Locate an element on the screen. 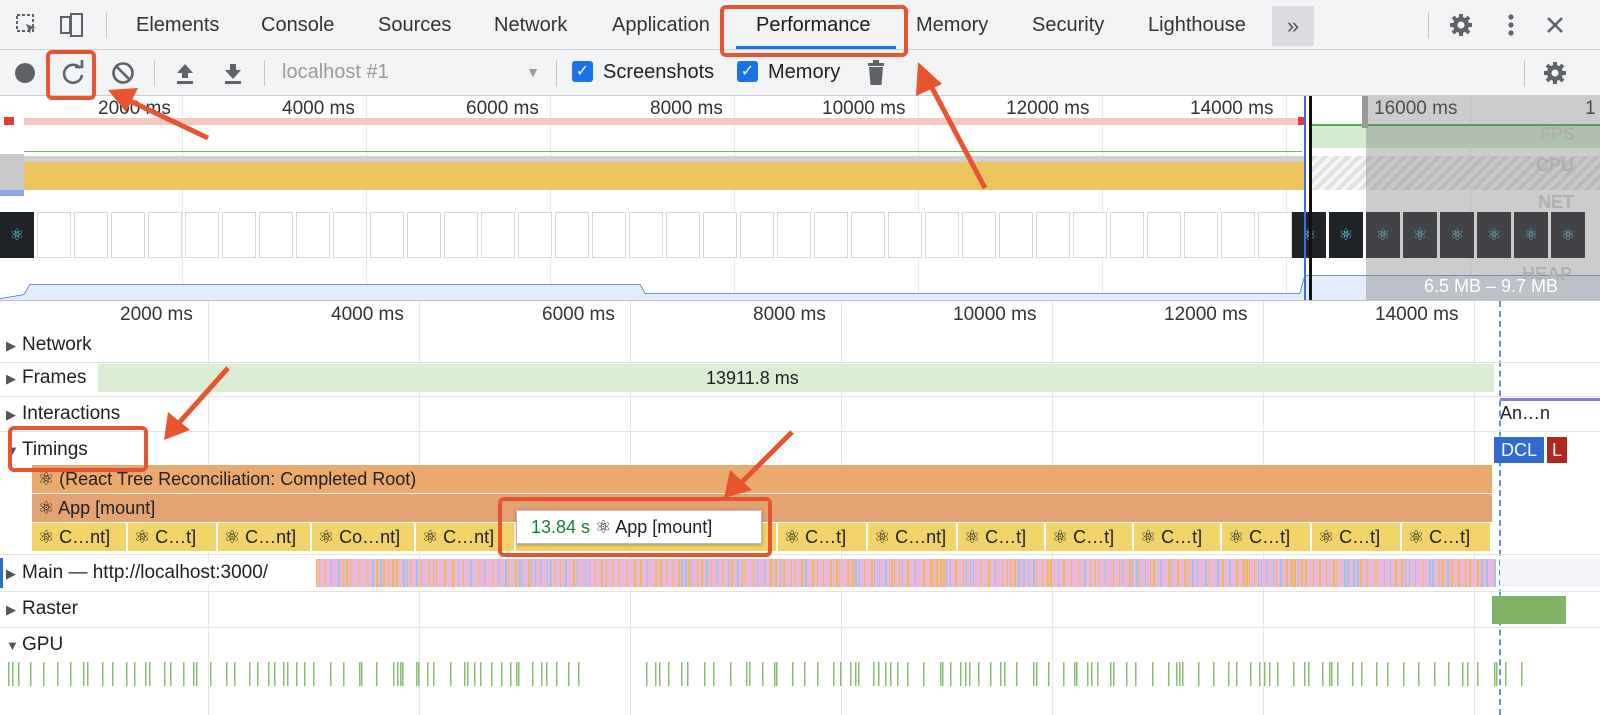 The width and height of the screenshot is (1600, 715). interaction-bar is located at coordinates (1550, 399).